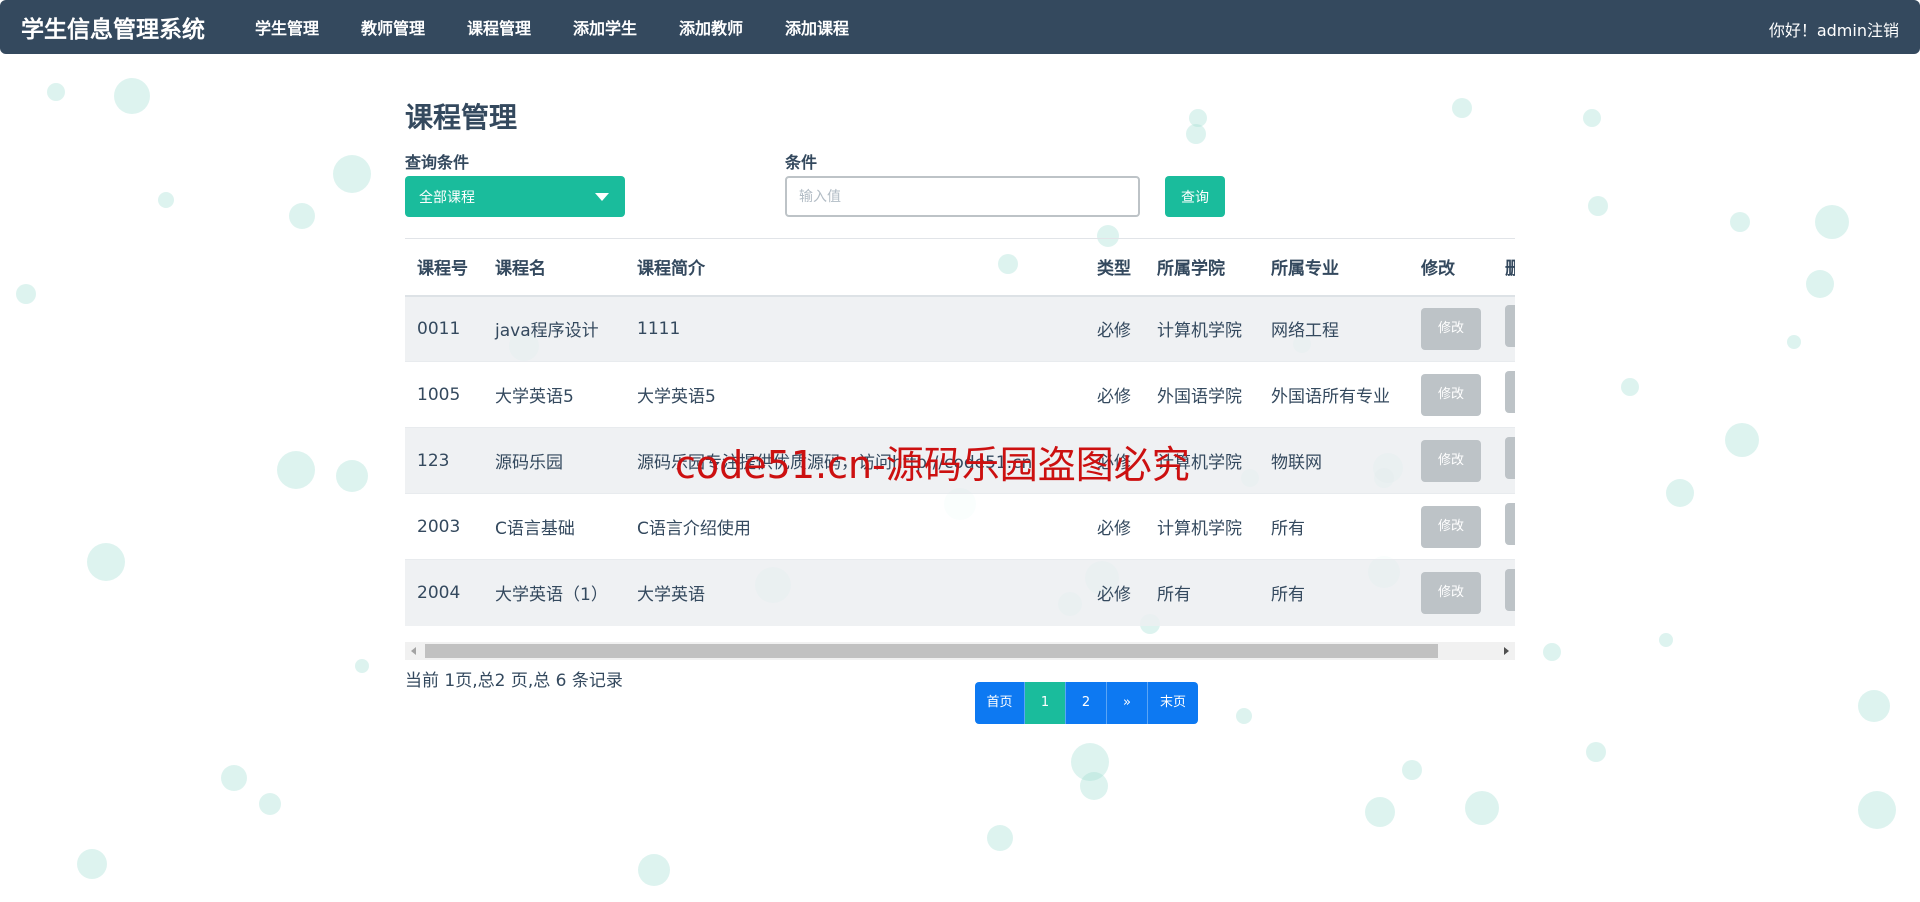  I want to click on cell-major: 网络工程, so click(1334, 328).